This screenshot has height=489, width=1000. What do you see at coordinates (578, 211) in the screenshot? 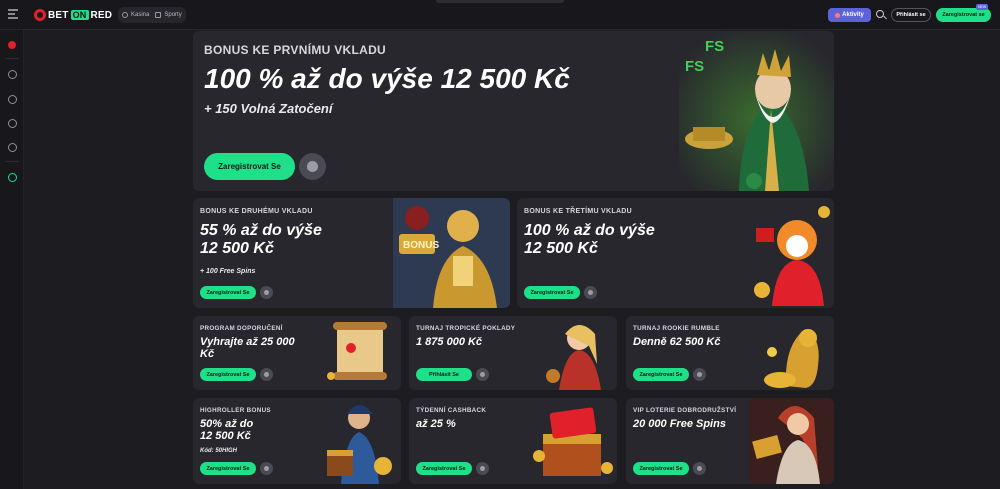
I see `card-kicker: BONUS KE TŘETÍMU VKLADU` at bounding box center [578, 211].